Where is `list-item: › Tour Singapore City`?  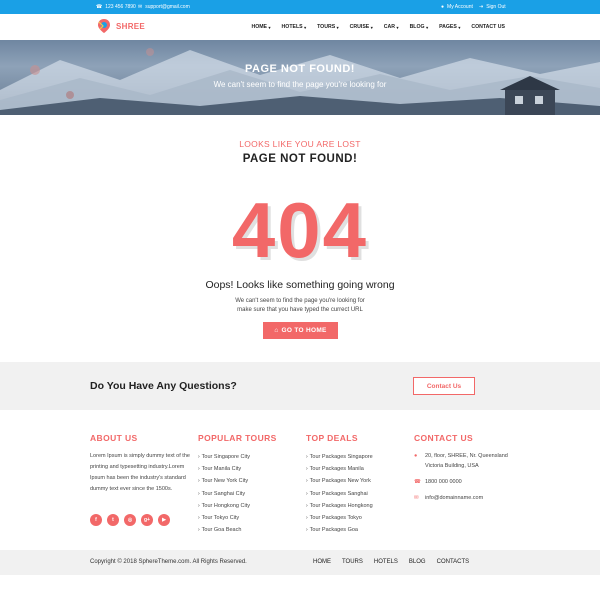
list-item: › Tour Singapore City is located at coordinates (237, 457).